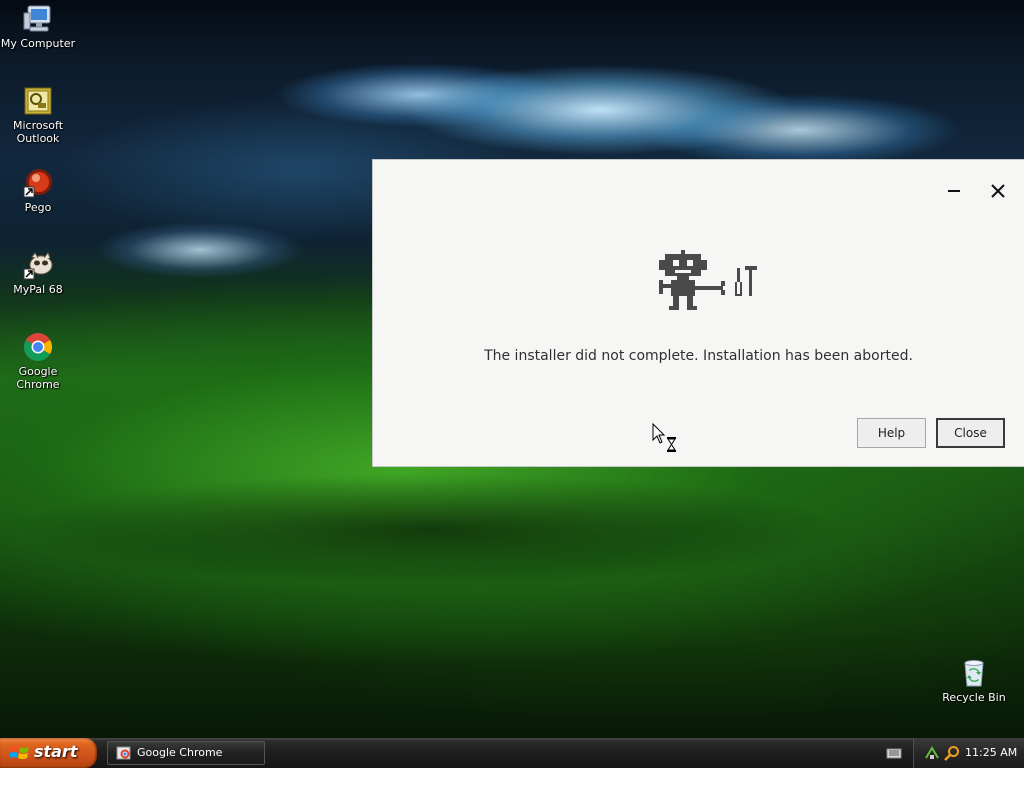 Image resolution: width=1024 pixels, height=786 pixels. I want to click on start-button: start, so click(48, 753).